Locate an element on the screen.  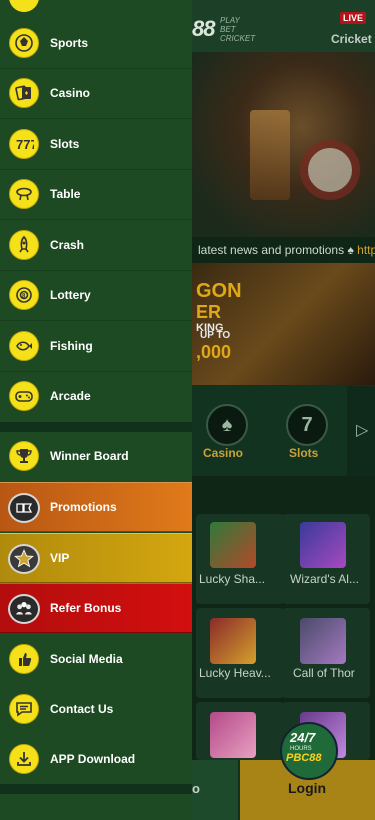
news-ticker: latest news and promotions ♠ http is located at coordinates (283, 250).